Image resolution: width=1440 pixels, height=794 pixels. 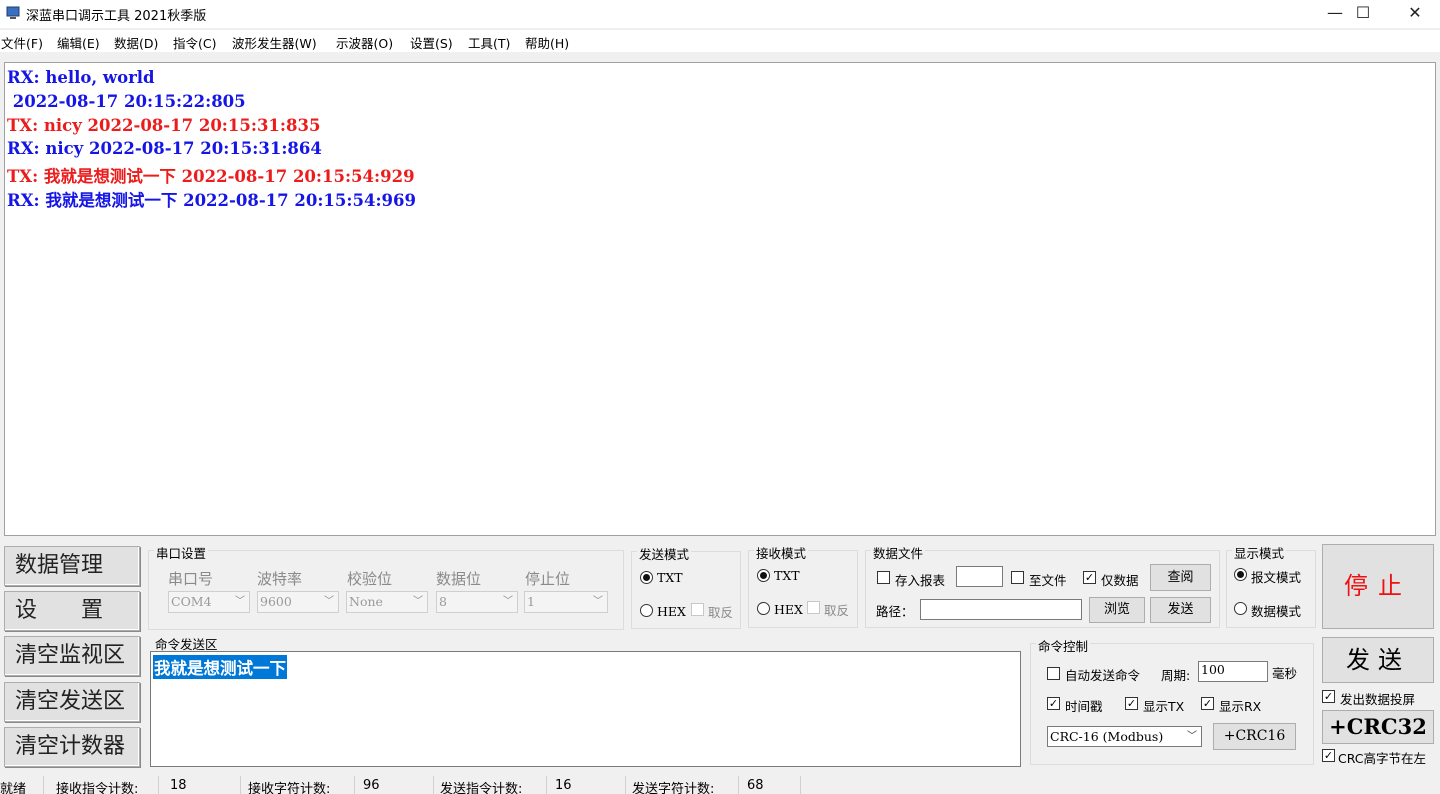 What do you see at coordinates (370, 579) in the screenshot?
I see `parity-label: 校验位` at bounding box center [370, 579].